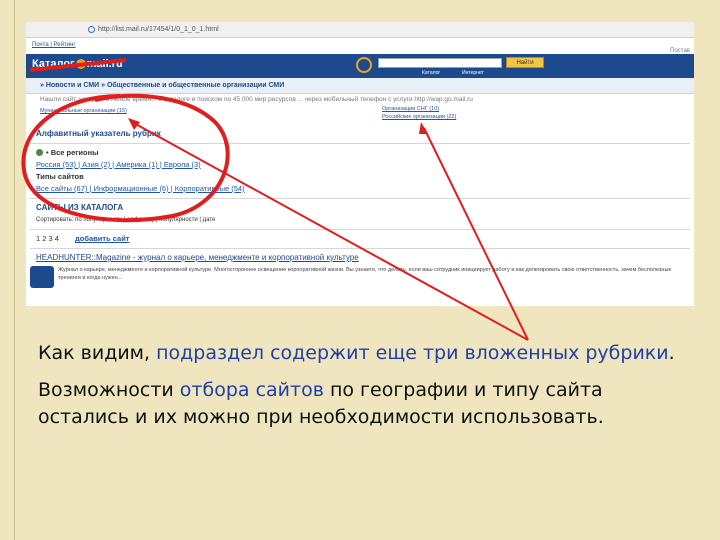 This screenshot has width=720, height=540. Describe the element at coordinates (251, 390) in the screenshot. I see `caption-accent: отбора сайтов` at that location.